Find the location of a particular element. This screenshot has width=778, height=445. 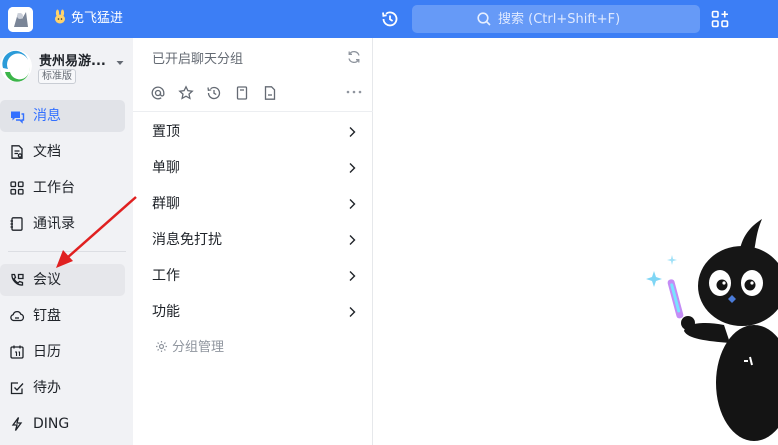

apps-grid-icon is located at coordinates (720, 19).